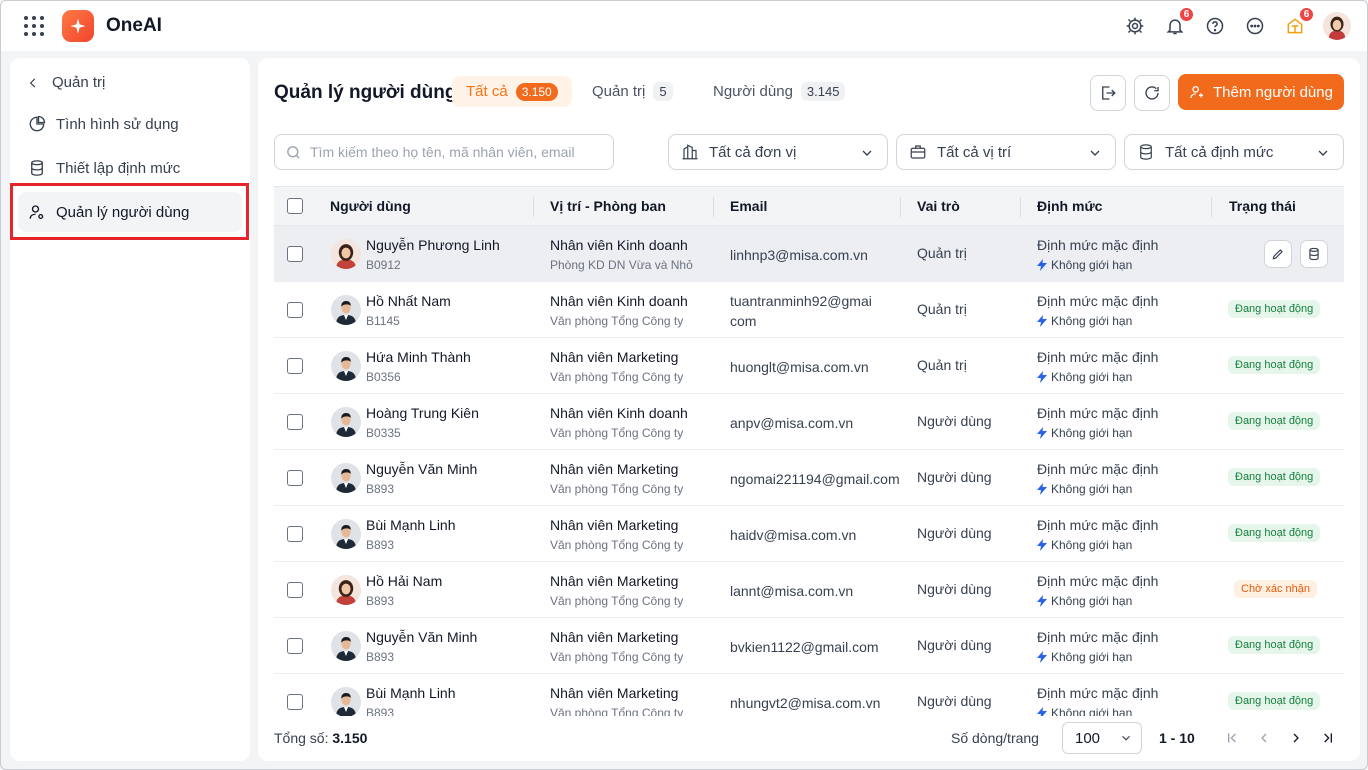 This screenshot has height=770, width=1368. I want to click on sidebar-item-usage: Tình hình sử dụng, so click(130, 124).